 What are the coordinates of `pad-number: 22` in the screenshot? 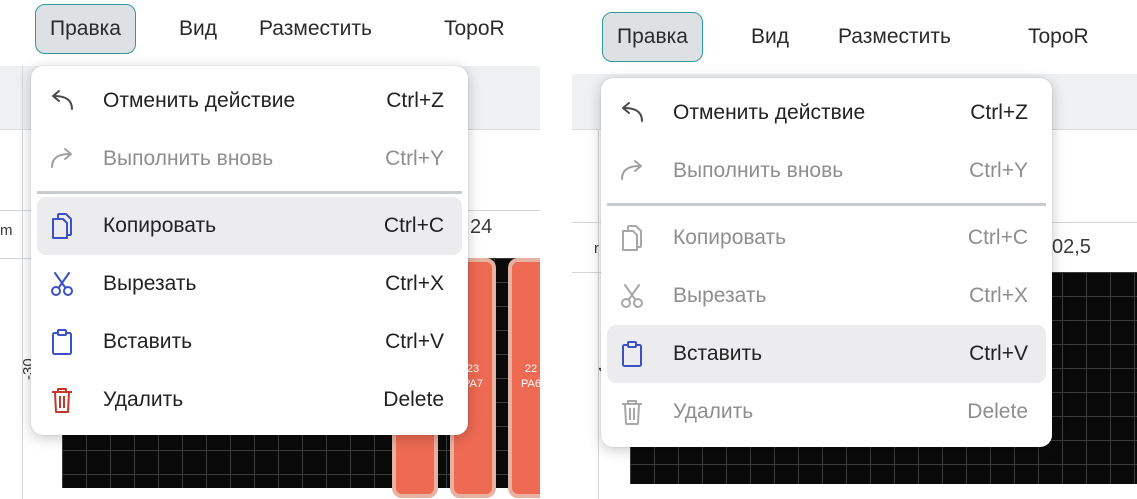 It's located at (531, 369).